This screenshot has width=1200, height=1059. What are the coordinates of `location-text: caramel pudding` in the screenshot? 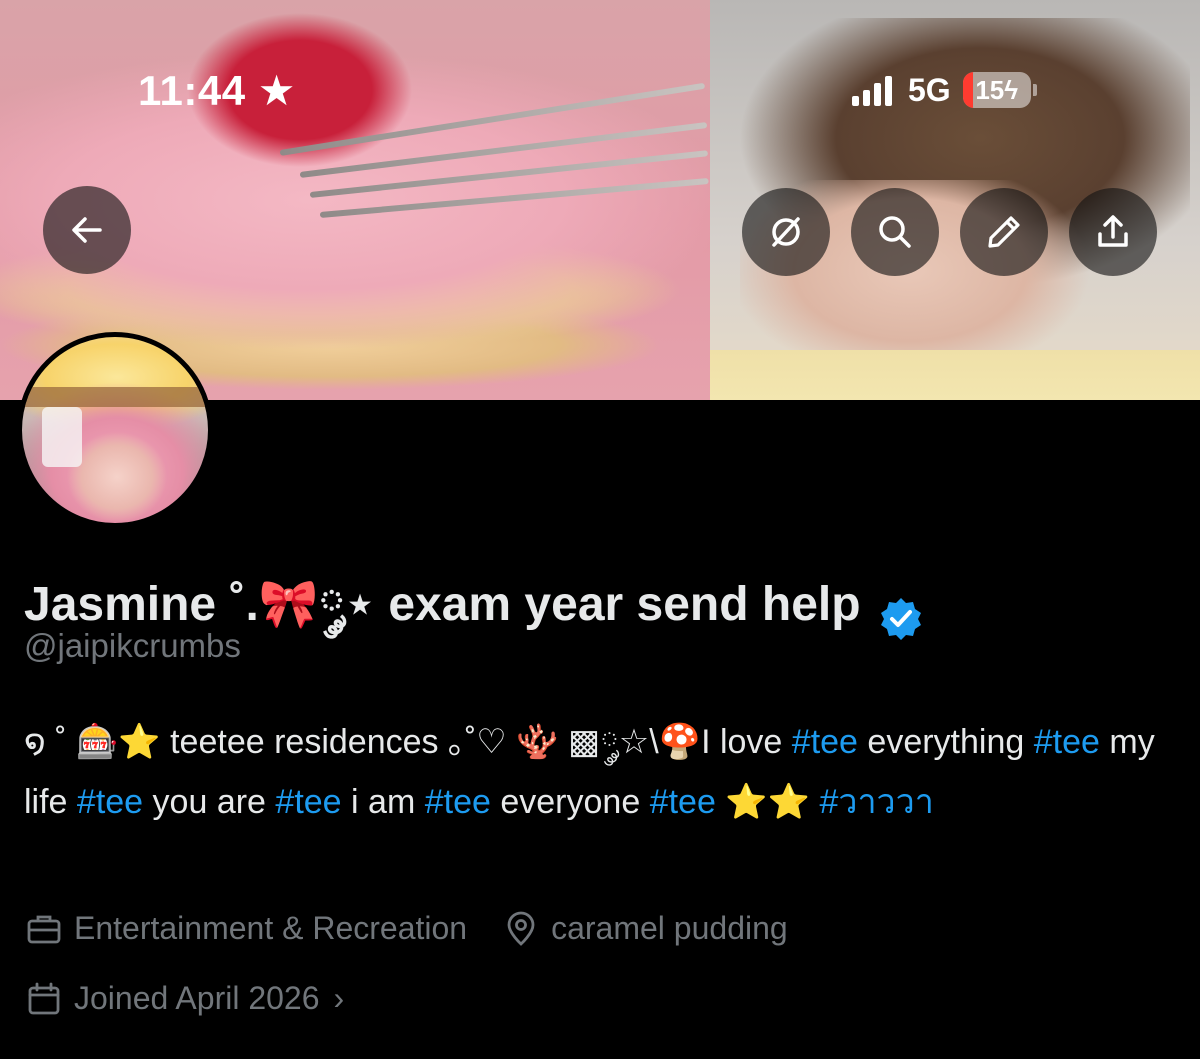 It's located at (669, 928).